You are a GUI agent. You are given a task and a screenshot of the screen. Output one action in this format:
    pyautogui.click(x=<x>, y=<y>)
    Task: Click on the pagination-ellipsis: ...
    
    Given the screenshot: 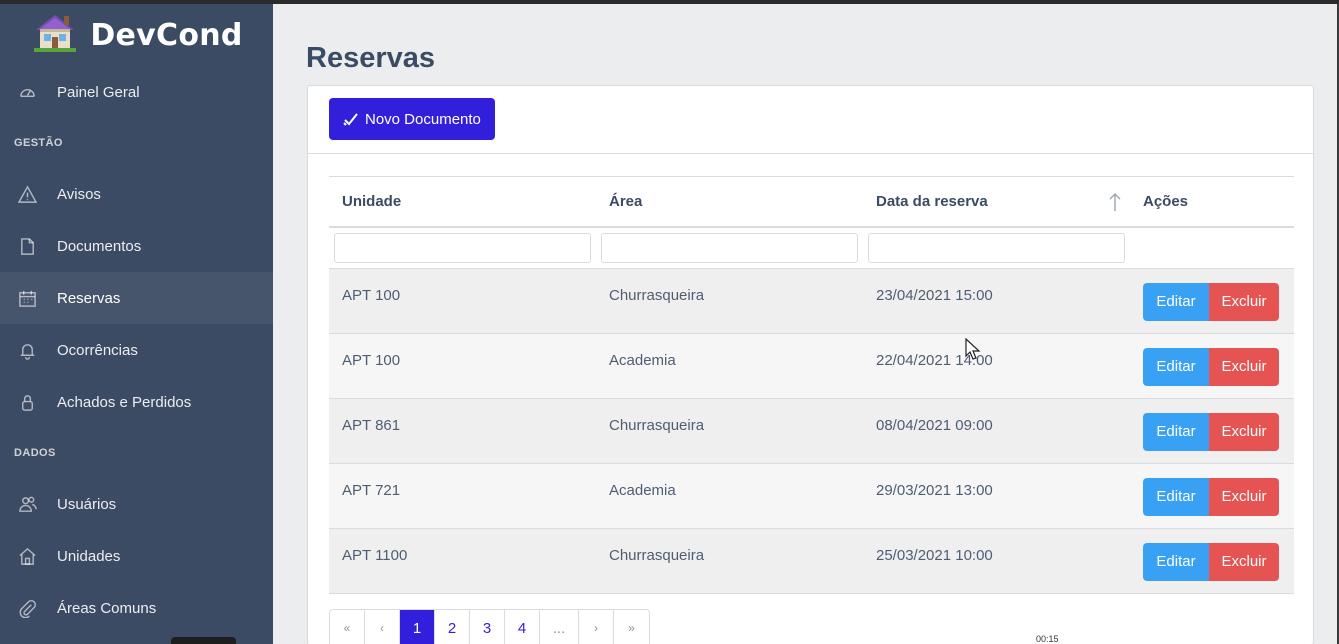 What is the action you would take?
    pyautogui.click(x=559, y=627)
    